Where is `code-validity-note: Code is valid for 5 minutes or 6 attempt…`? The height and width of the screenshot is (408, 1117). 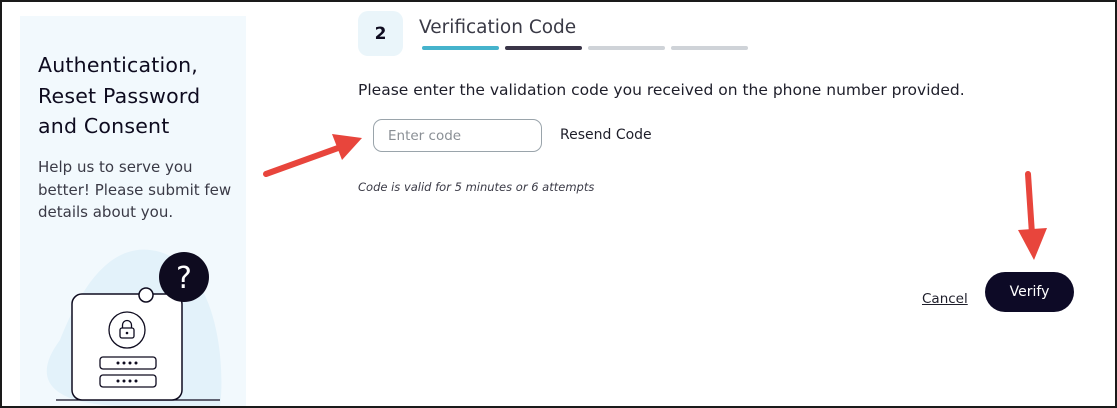
code-validity-note: Code is valid for 5 minutes or 6 attempt… is located at coordinates (476, 187).